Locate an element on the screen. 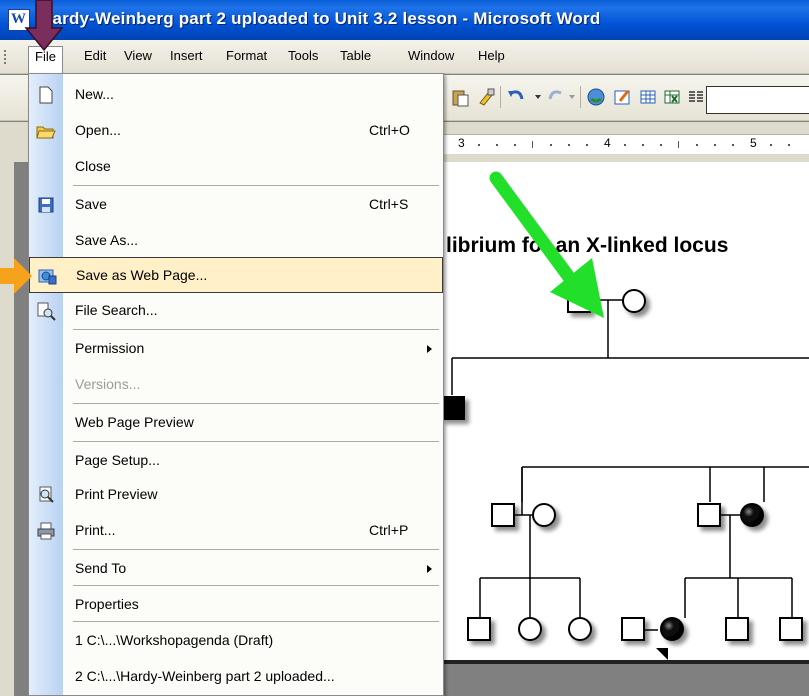 Image resolution: width=809 pixels, height=696 pixels. format-painter-icon is located at coordinates (486, 97).